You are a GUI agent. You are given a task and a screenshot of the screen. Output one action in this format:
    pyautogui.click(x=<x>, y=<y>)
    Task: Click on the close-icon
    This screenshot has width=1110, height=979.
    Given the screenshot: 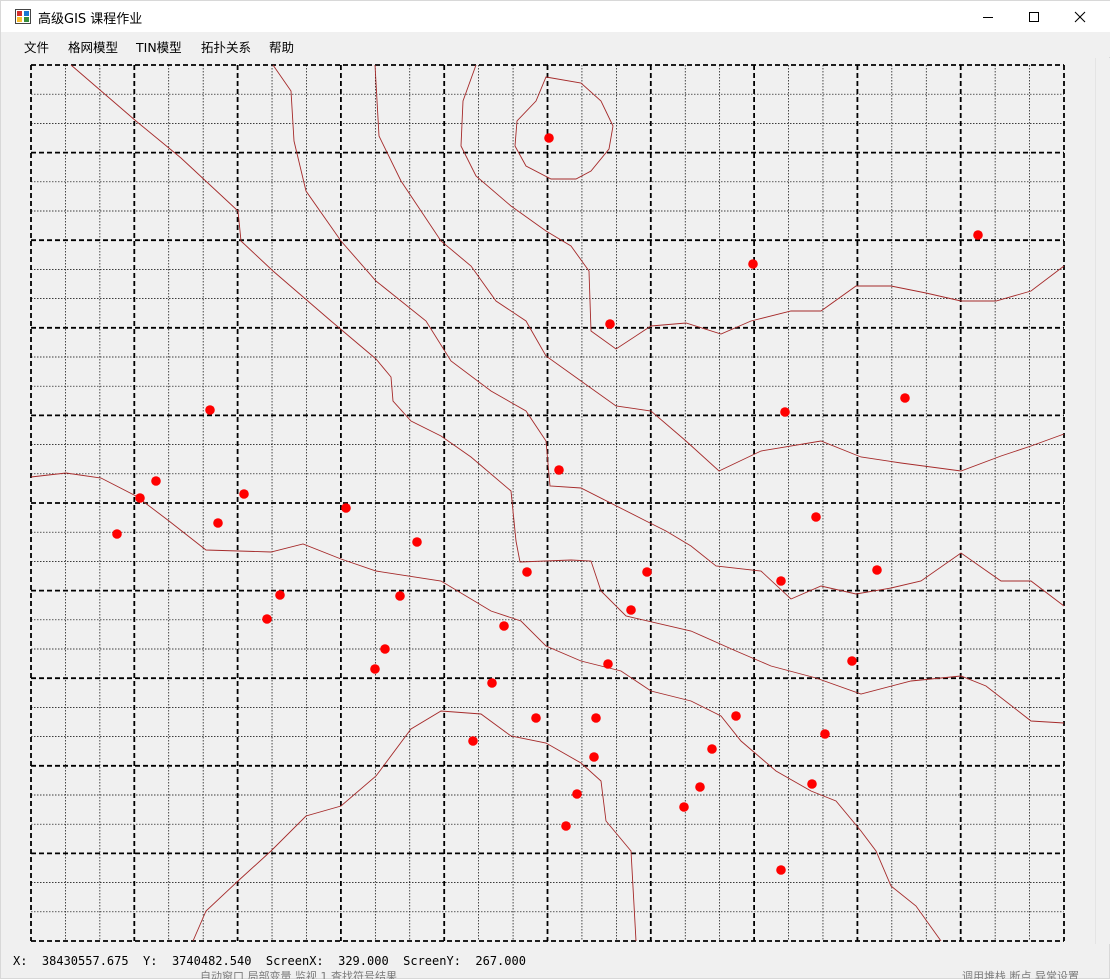 What is the action you would take?
    pyautogui.click(x=1080, y=16)
    